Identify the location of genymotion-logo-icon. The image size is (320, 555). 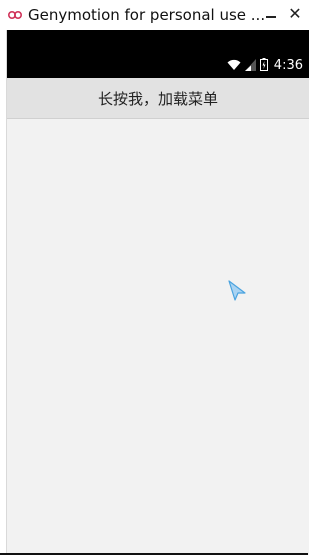
(15, 15).